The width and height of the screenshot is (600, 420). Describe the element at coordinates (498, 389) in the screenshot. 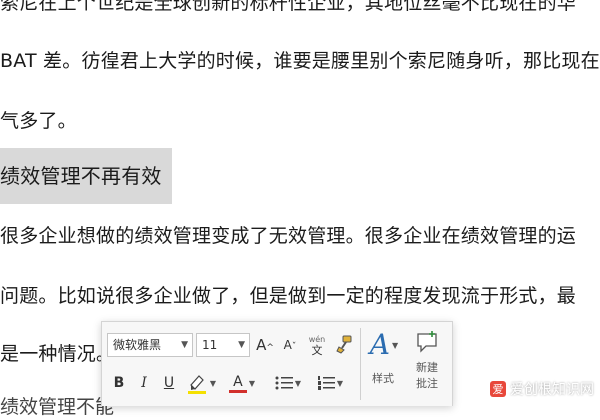

I see `watermark-logo-icon: 爱` at that location.